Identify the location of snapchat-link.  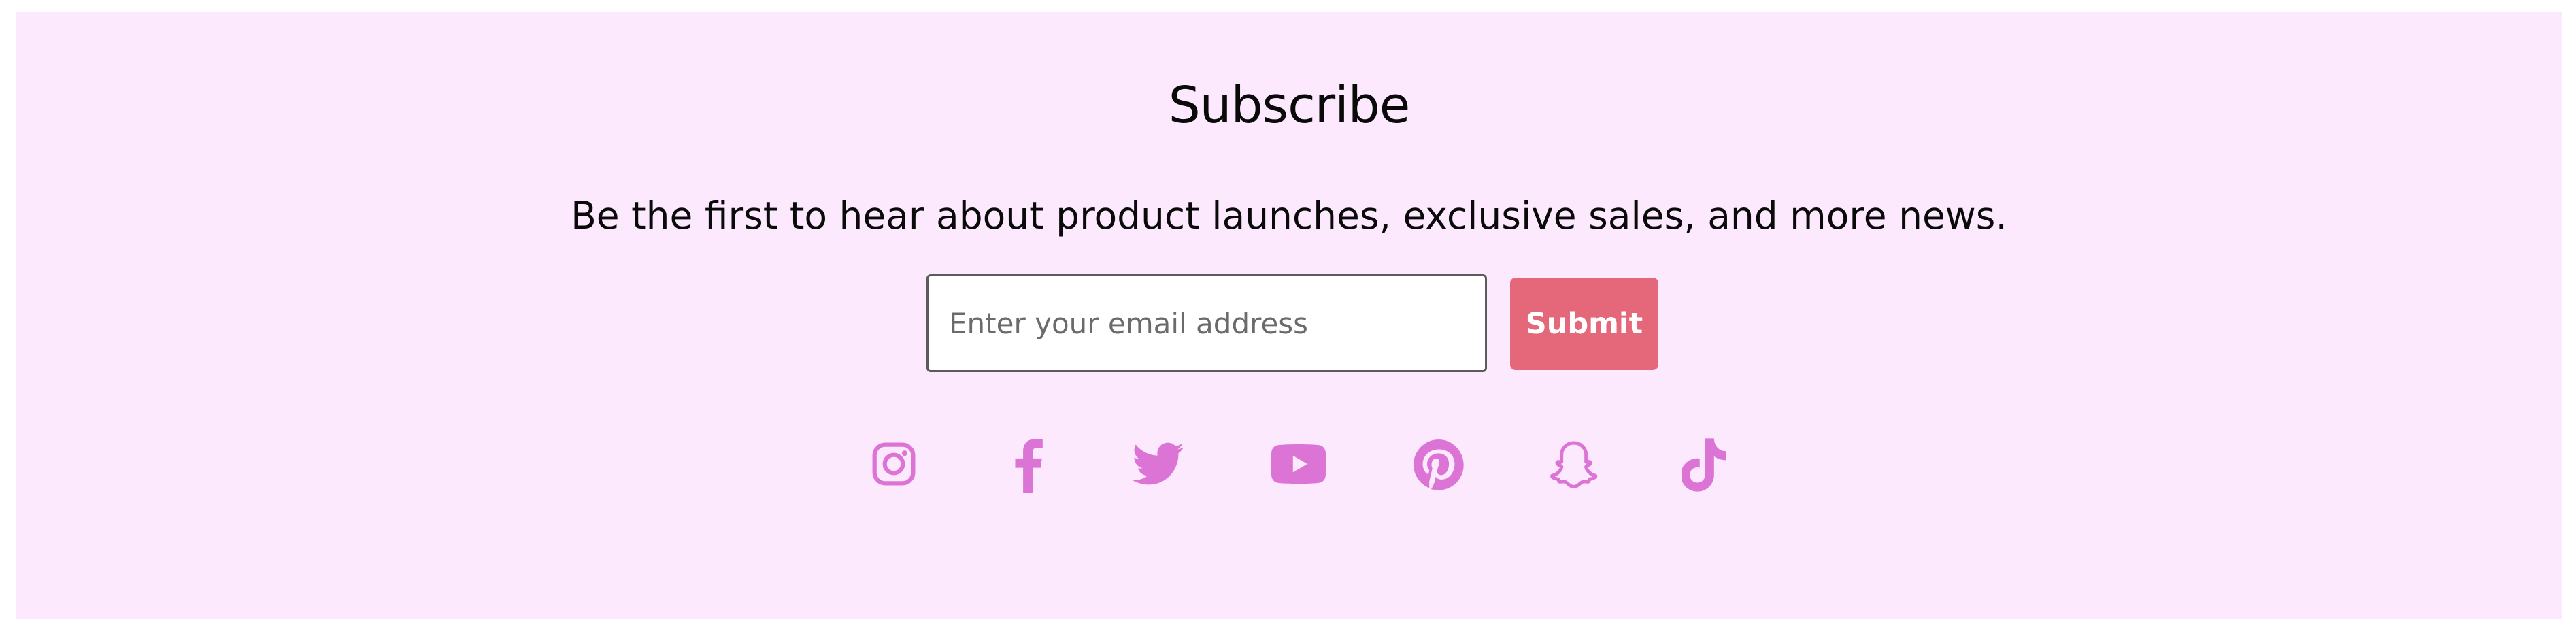
(1574, 465).